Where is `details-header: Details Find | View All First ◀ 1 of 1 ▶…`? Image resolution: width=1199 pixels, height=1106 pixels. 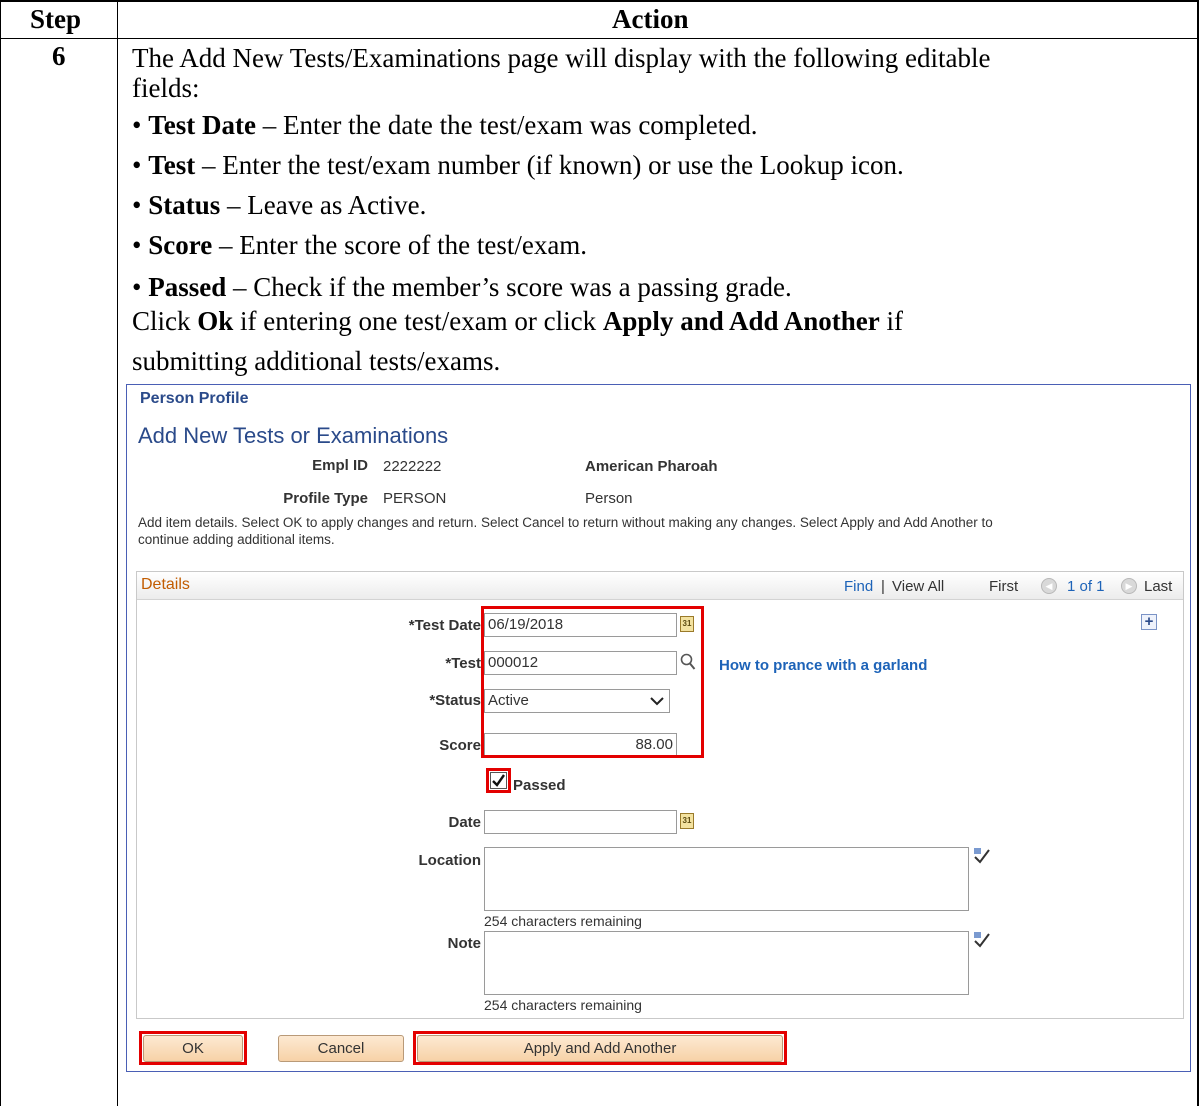
details-header: Details Find | View All First ◀ 1 of 1 ▶… is located at coordinates (660, 586).